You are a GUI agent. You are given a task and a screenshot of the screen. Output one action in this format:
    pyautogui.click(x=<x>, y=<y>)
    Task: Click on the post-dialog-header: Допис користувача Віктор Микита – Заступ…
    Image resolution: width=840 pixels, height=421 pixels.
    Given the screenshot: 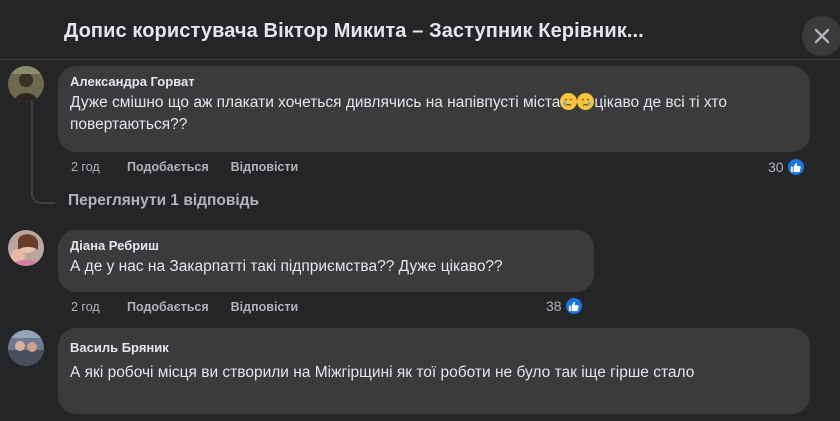 What is the action you would take?
    pyautogui.click(x=420, y=30)
    